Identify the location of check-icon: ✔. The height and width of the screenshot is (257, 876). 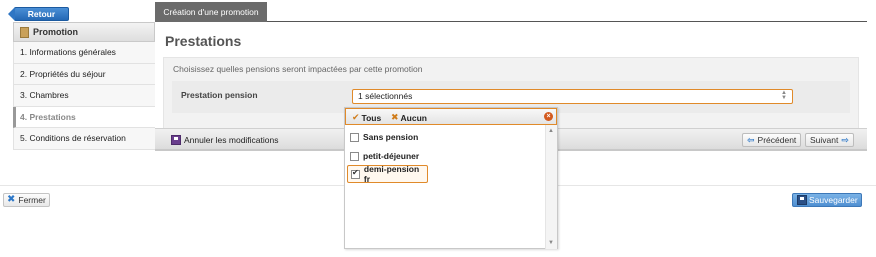
(356, 117).